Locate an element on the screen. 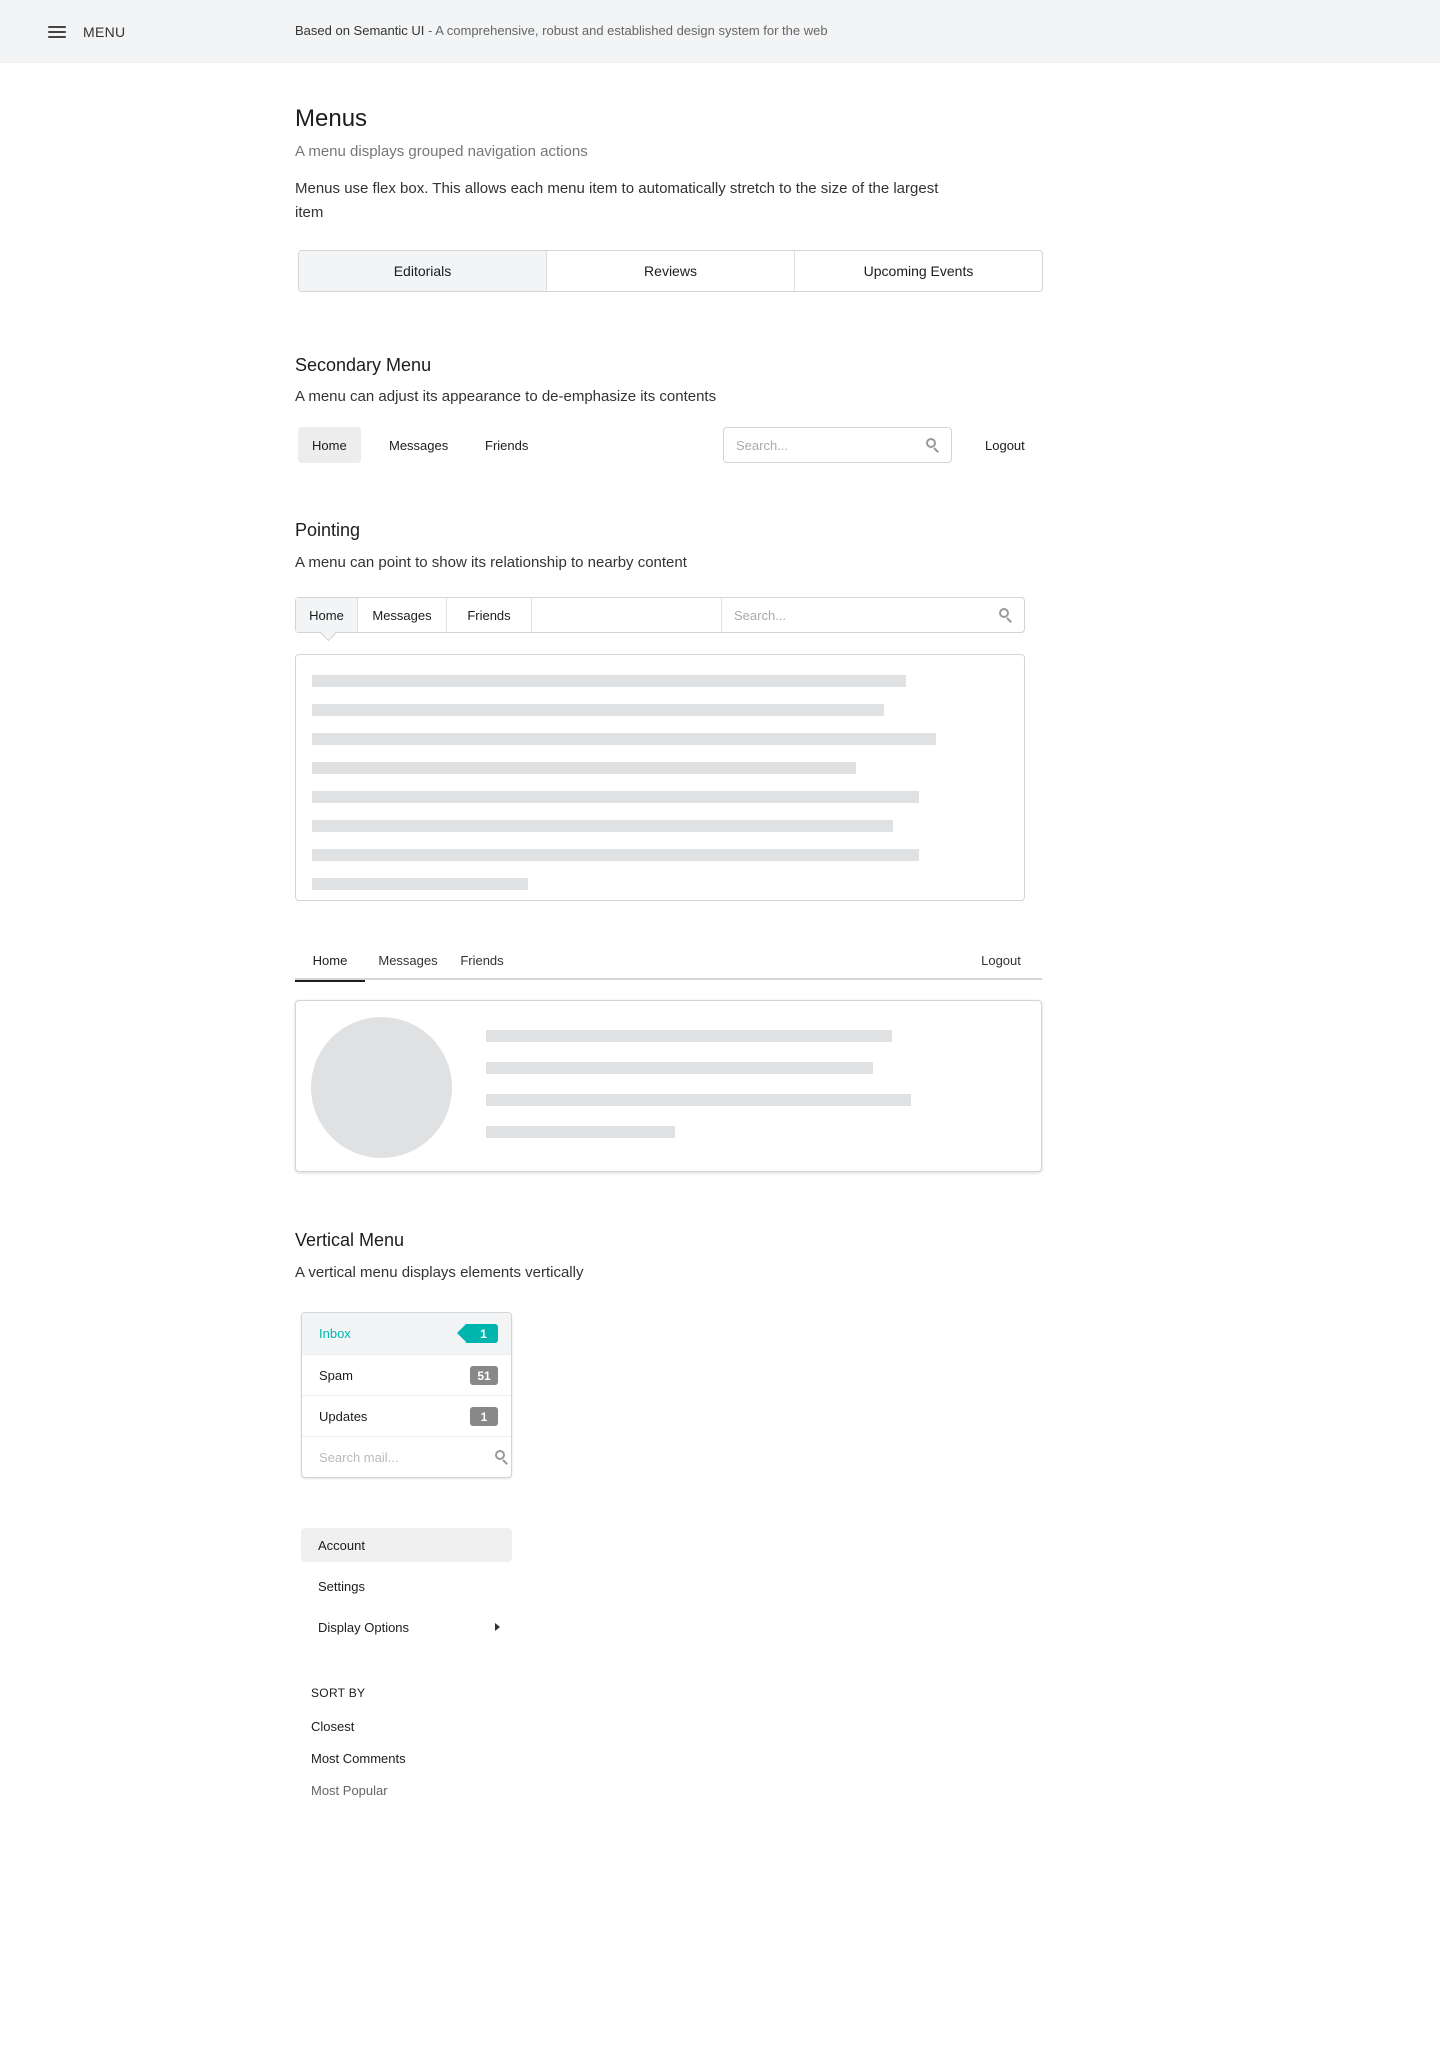 The image size is (1440, 2048). tab-home: Home is located at coordinates (330, 961).